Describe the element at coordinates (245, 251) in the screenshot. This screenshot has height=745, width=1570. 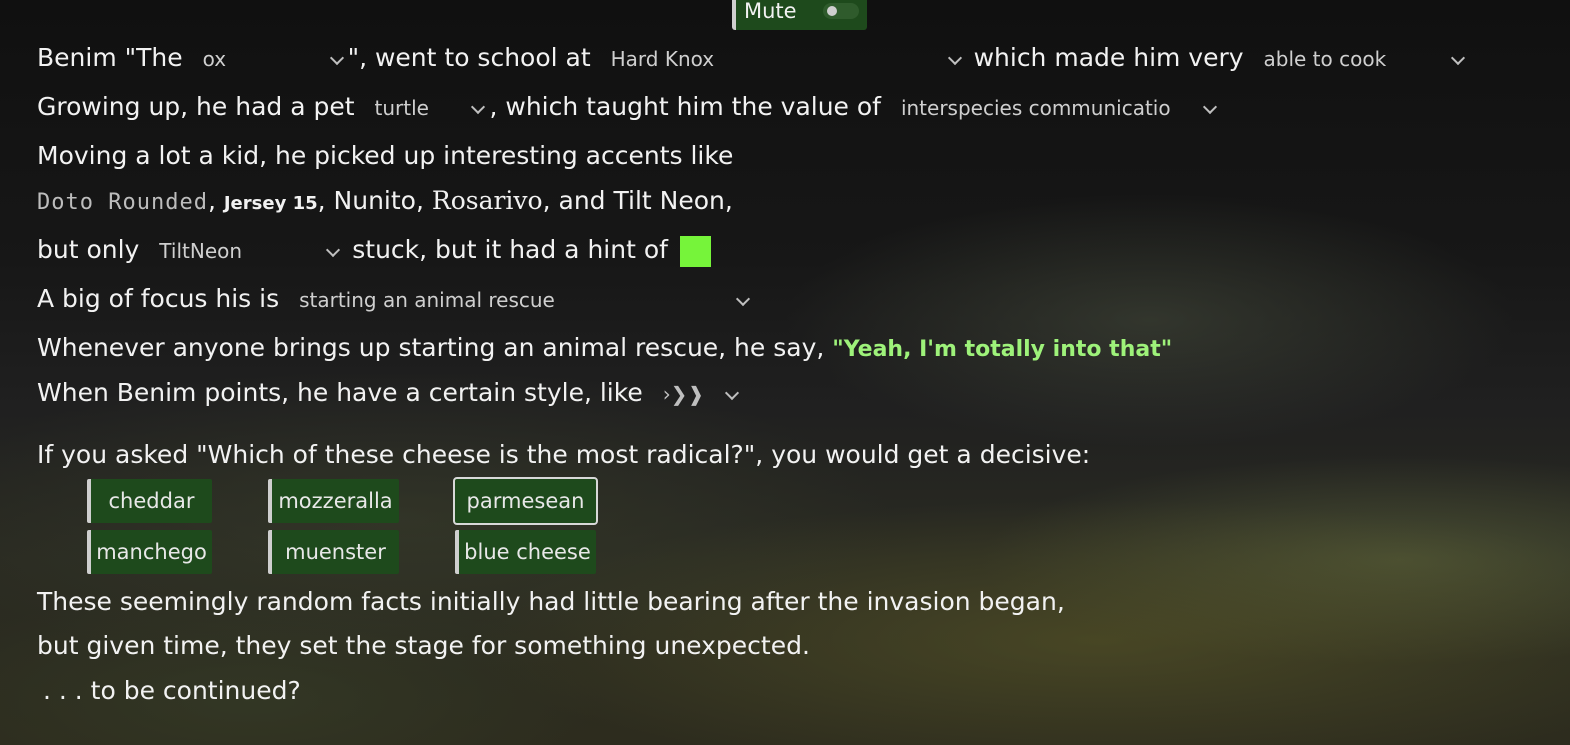
I see `accent-select: TiltNeon` at that location.